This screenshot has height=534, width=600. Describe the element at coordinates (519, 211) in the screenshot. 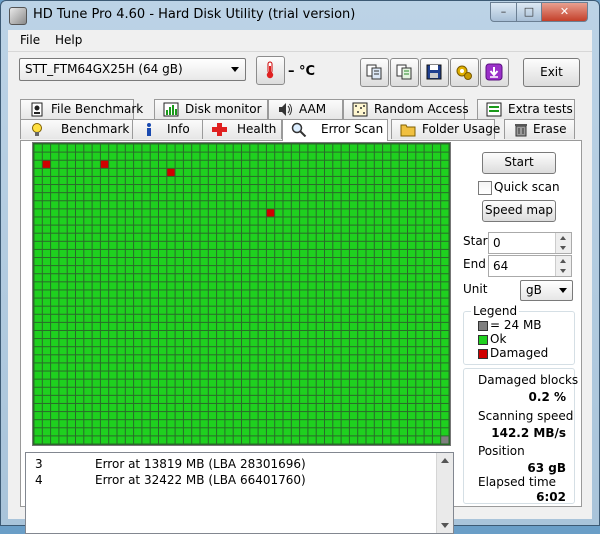

I see `speed-map-button: Speed map` at that location.